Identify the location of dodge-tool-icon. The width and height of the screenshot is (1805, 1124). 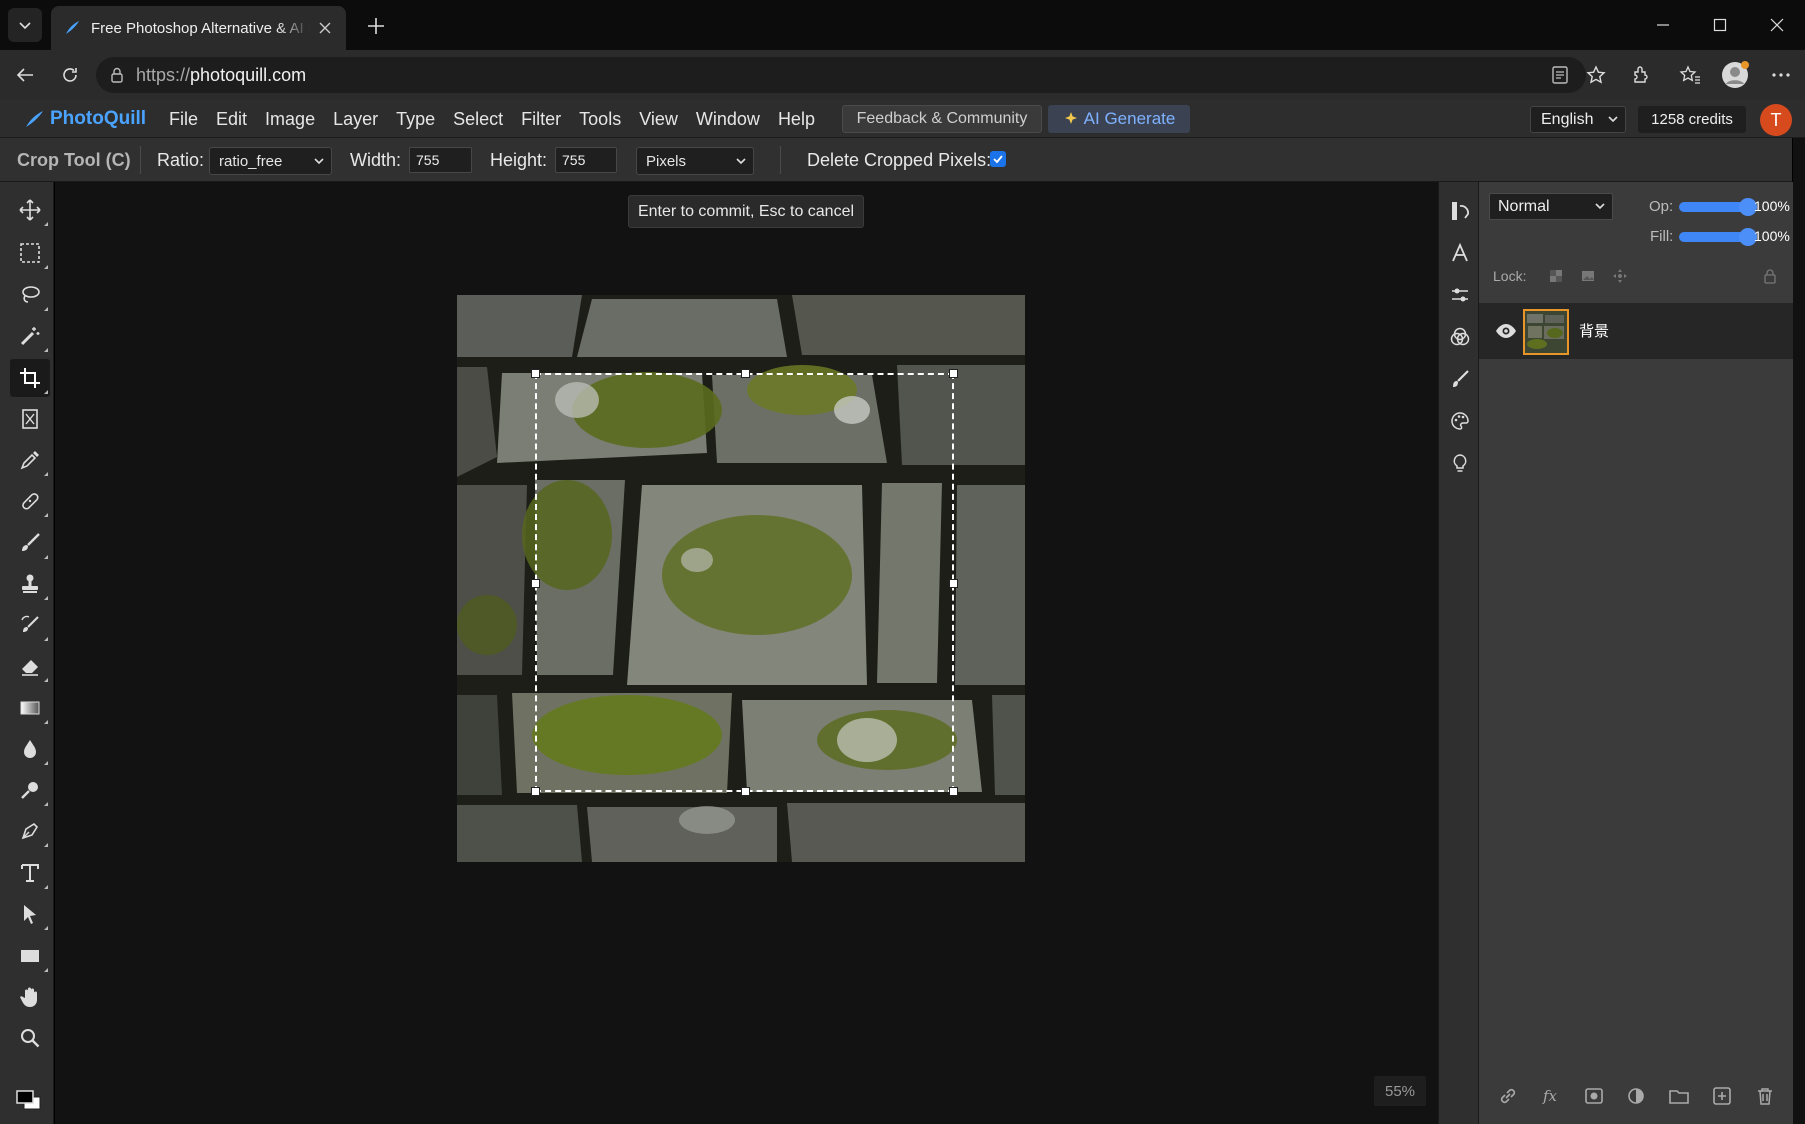
(30, 790).